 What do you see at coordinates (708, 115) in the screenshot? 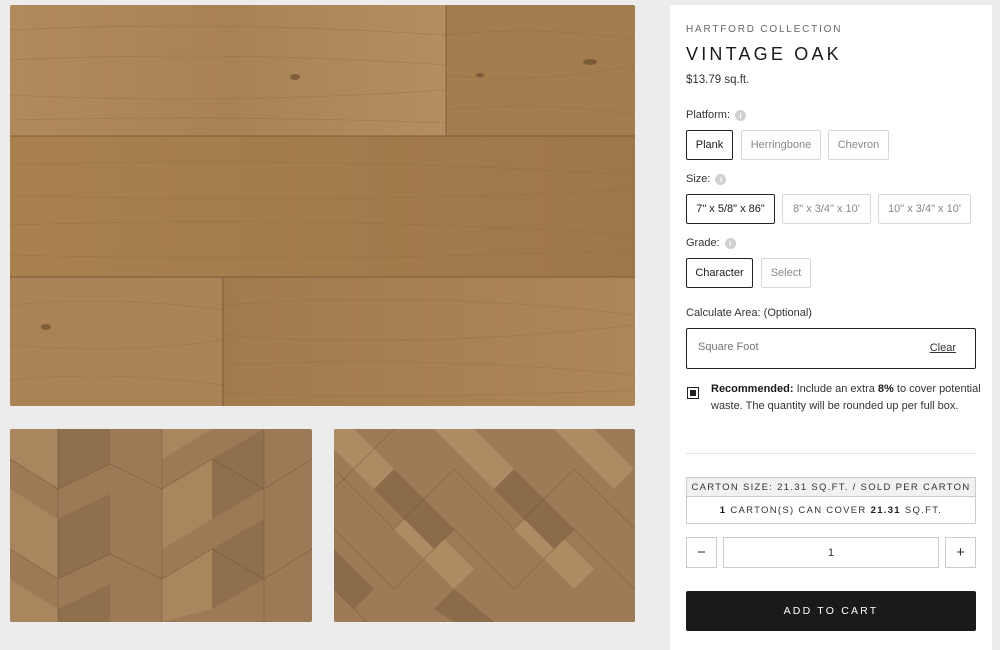
I see `platform-label-text: Platform:` at bounding box center [708, 115].